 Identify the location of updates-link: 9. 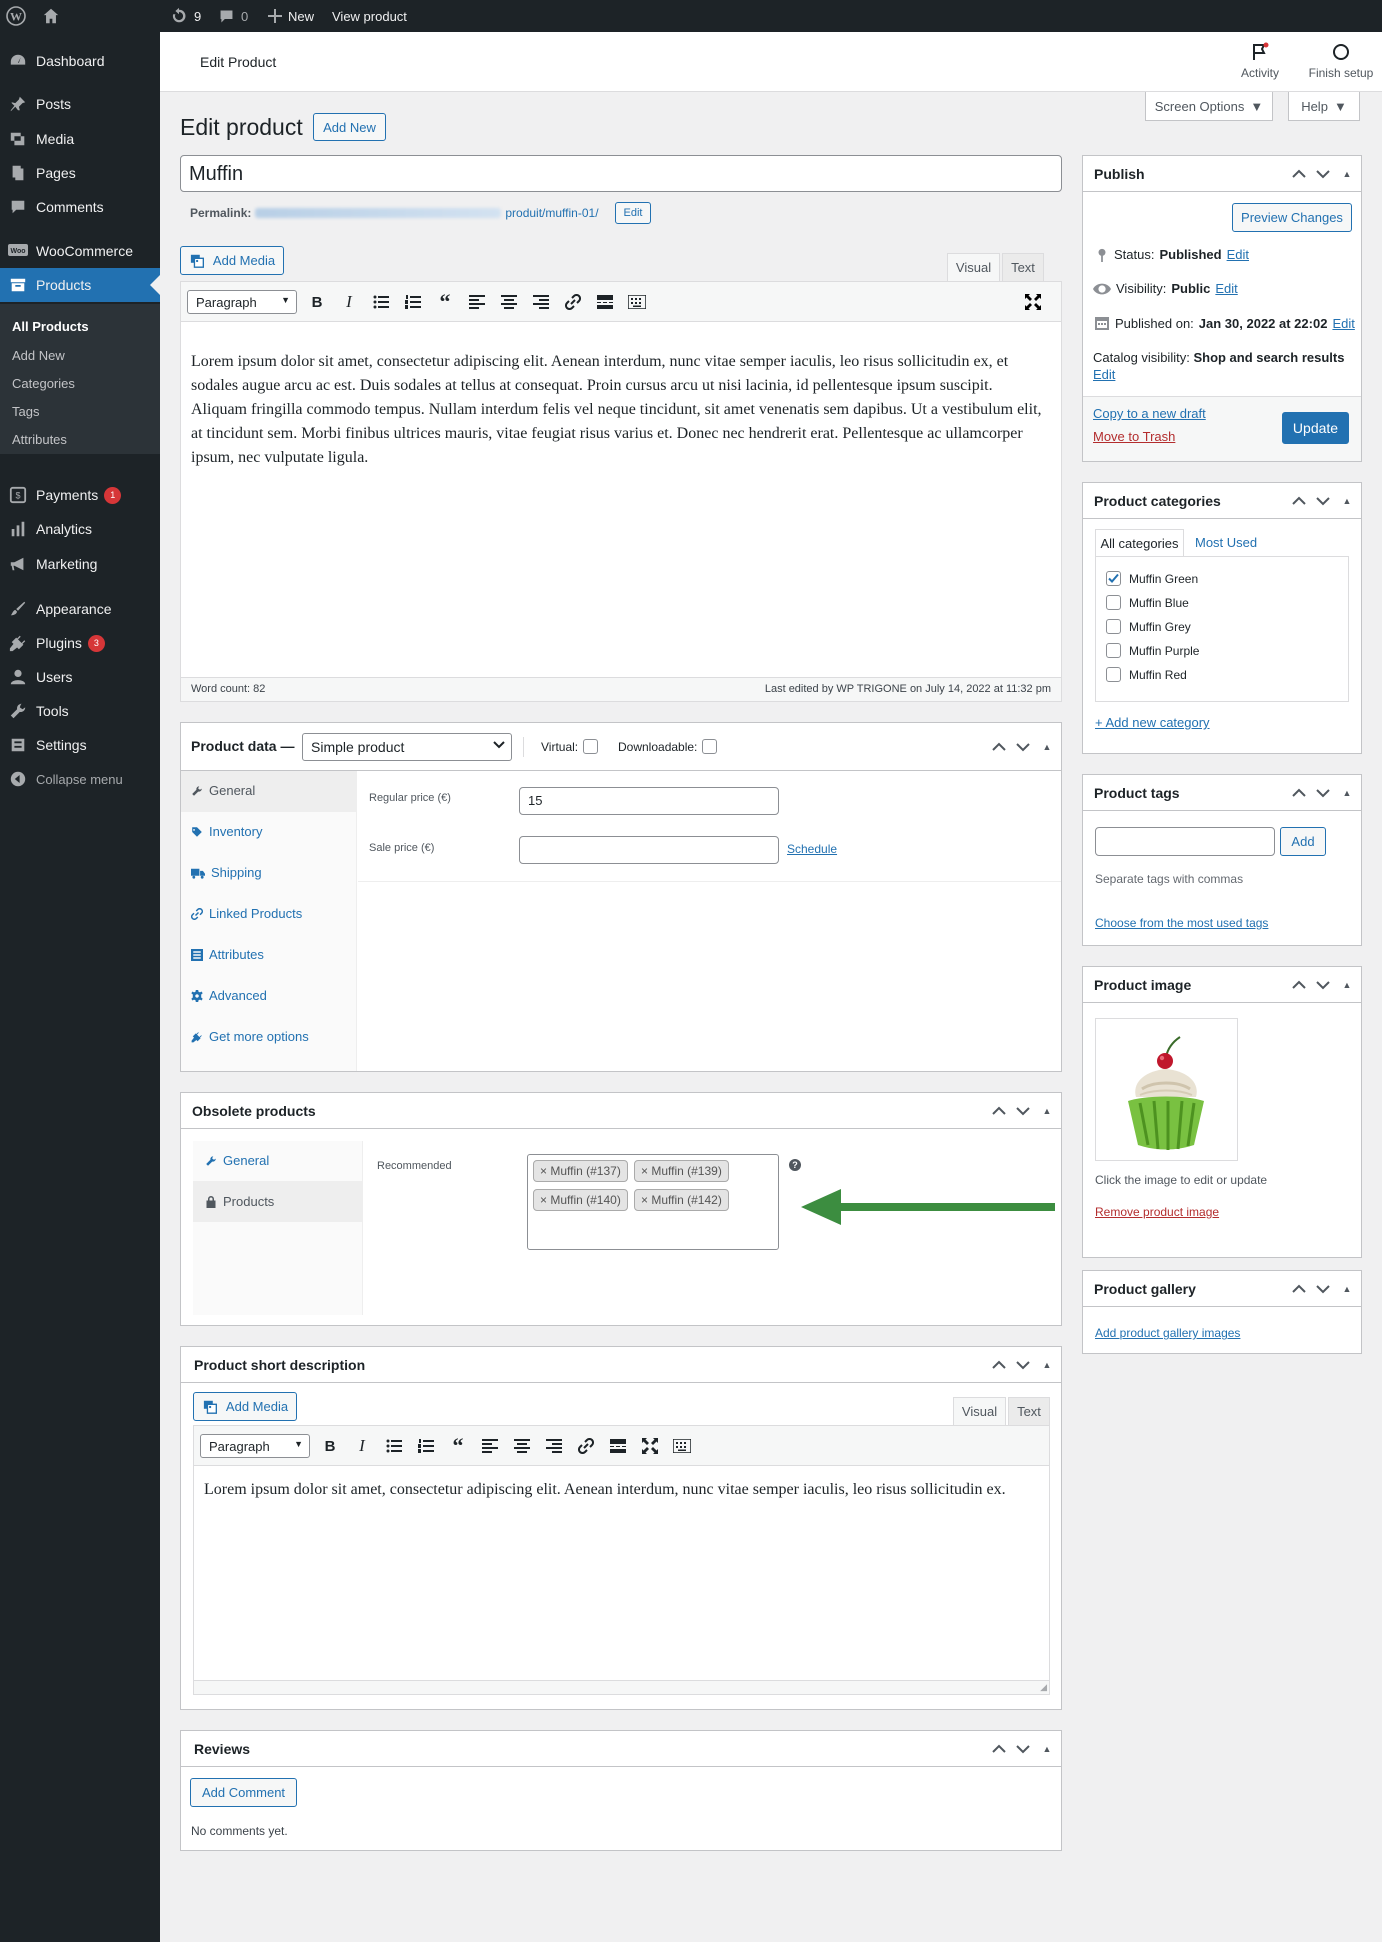
(185, 16).